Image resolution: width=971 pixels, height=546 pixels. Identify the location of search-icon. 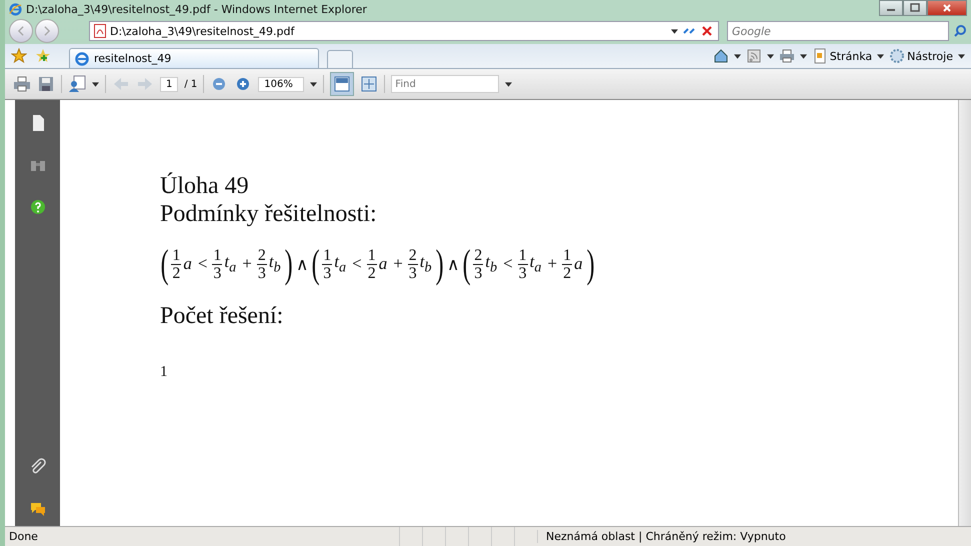
(960, 31).